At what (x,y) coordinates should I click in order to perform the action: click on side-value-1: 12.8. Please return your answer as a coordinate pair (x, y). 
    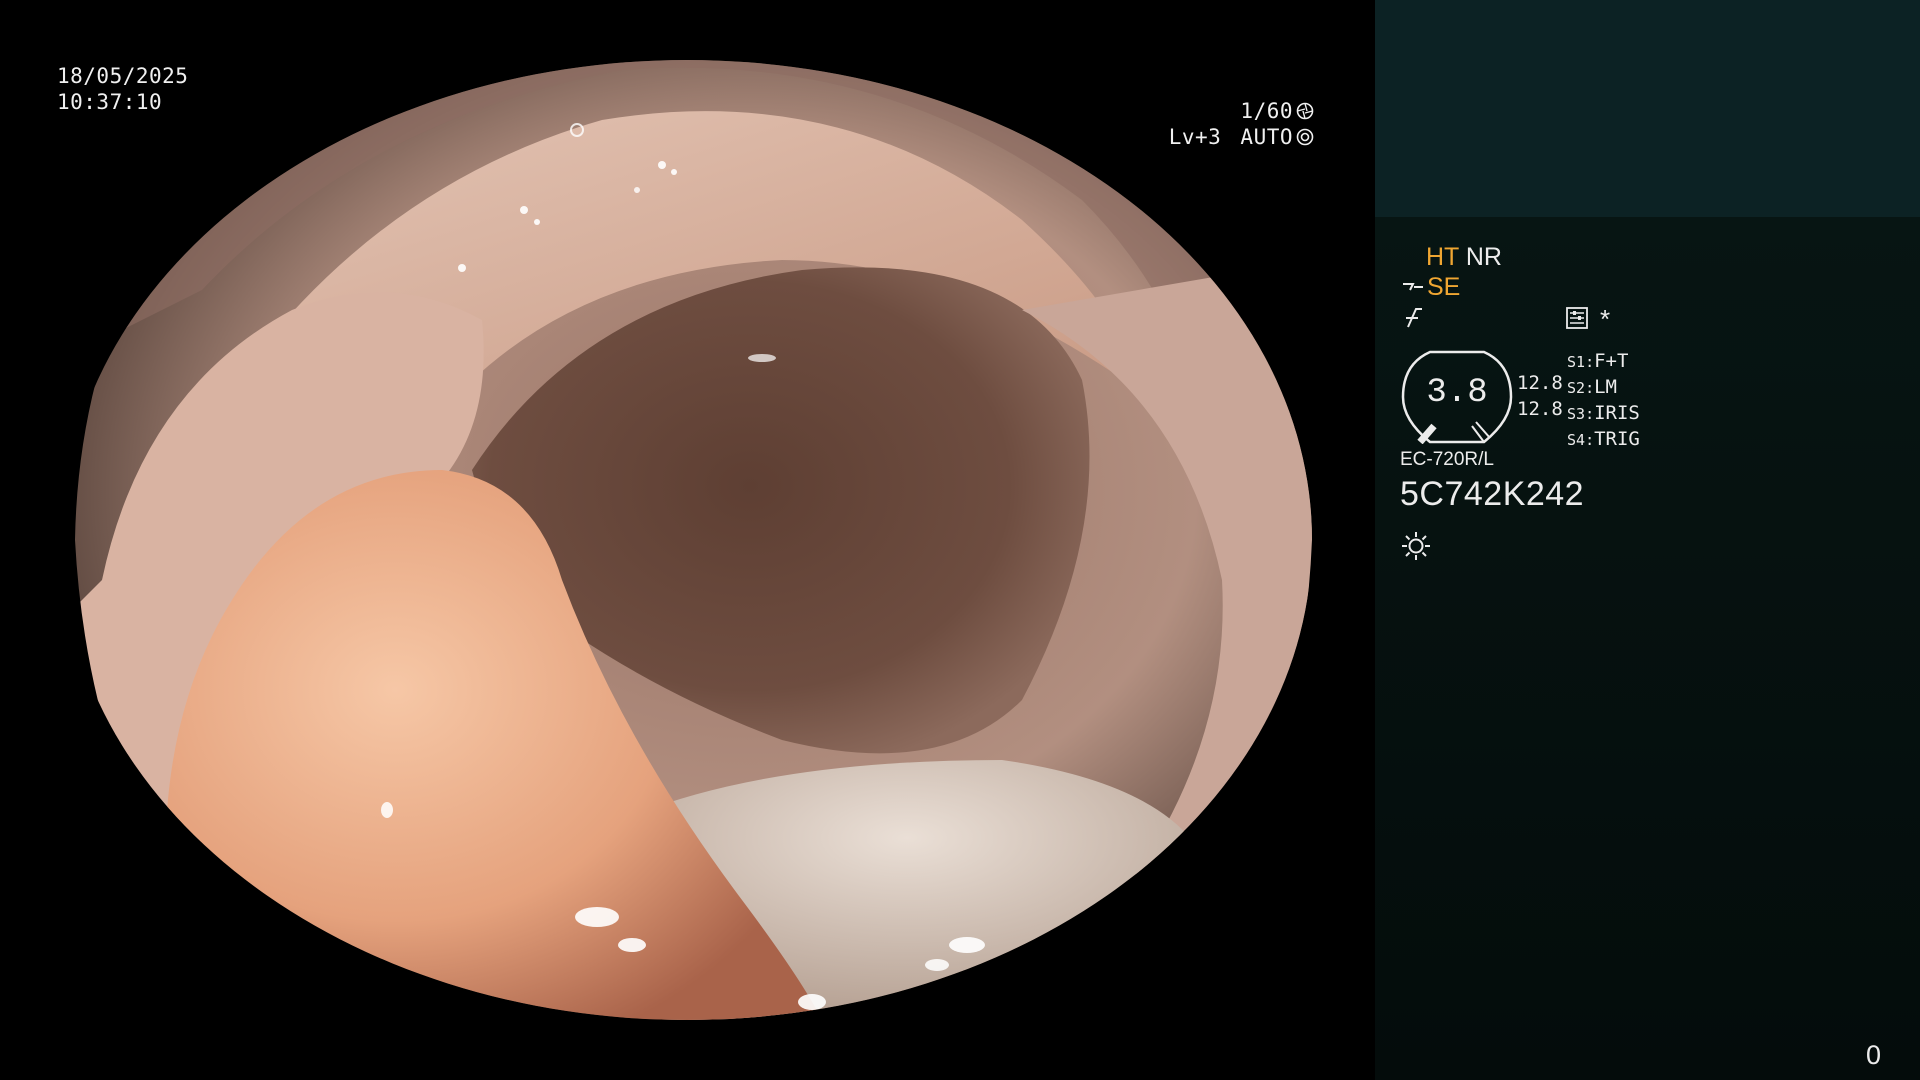
    Looking at the image, I should click on (1540, 383).